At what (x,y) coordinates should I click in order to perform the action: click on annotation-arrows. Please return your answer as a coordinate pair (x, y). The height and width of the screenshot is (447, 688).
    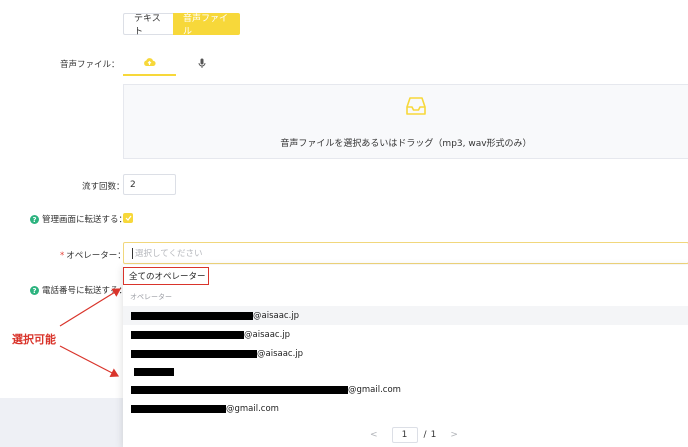
    Looking at the image, I should click on (90, 332).